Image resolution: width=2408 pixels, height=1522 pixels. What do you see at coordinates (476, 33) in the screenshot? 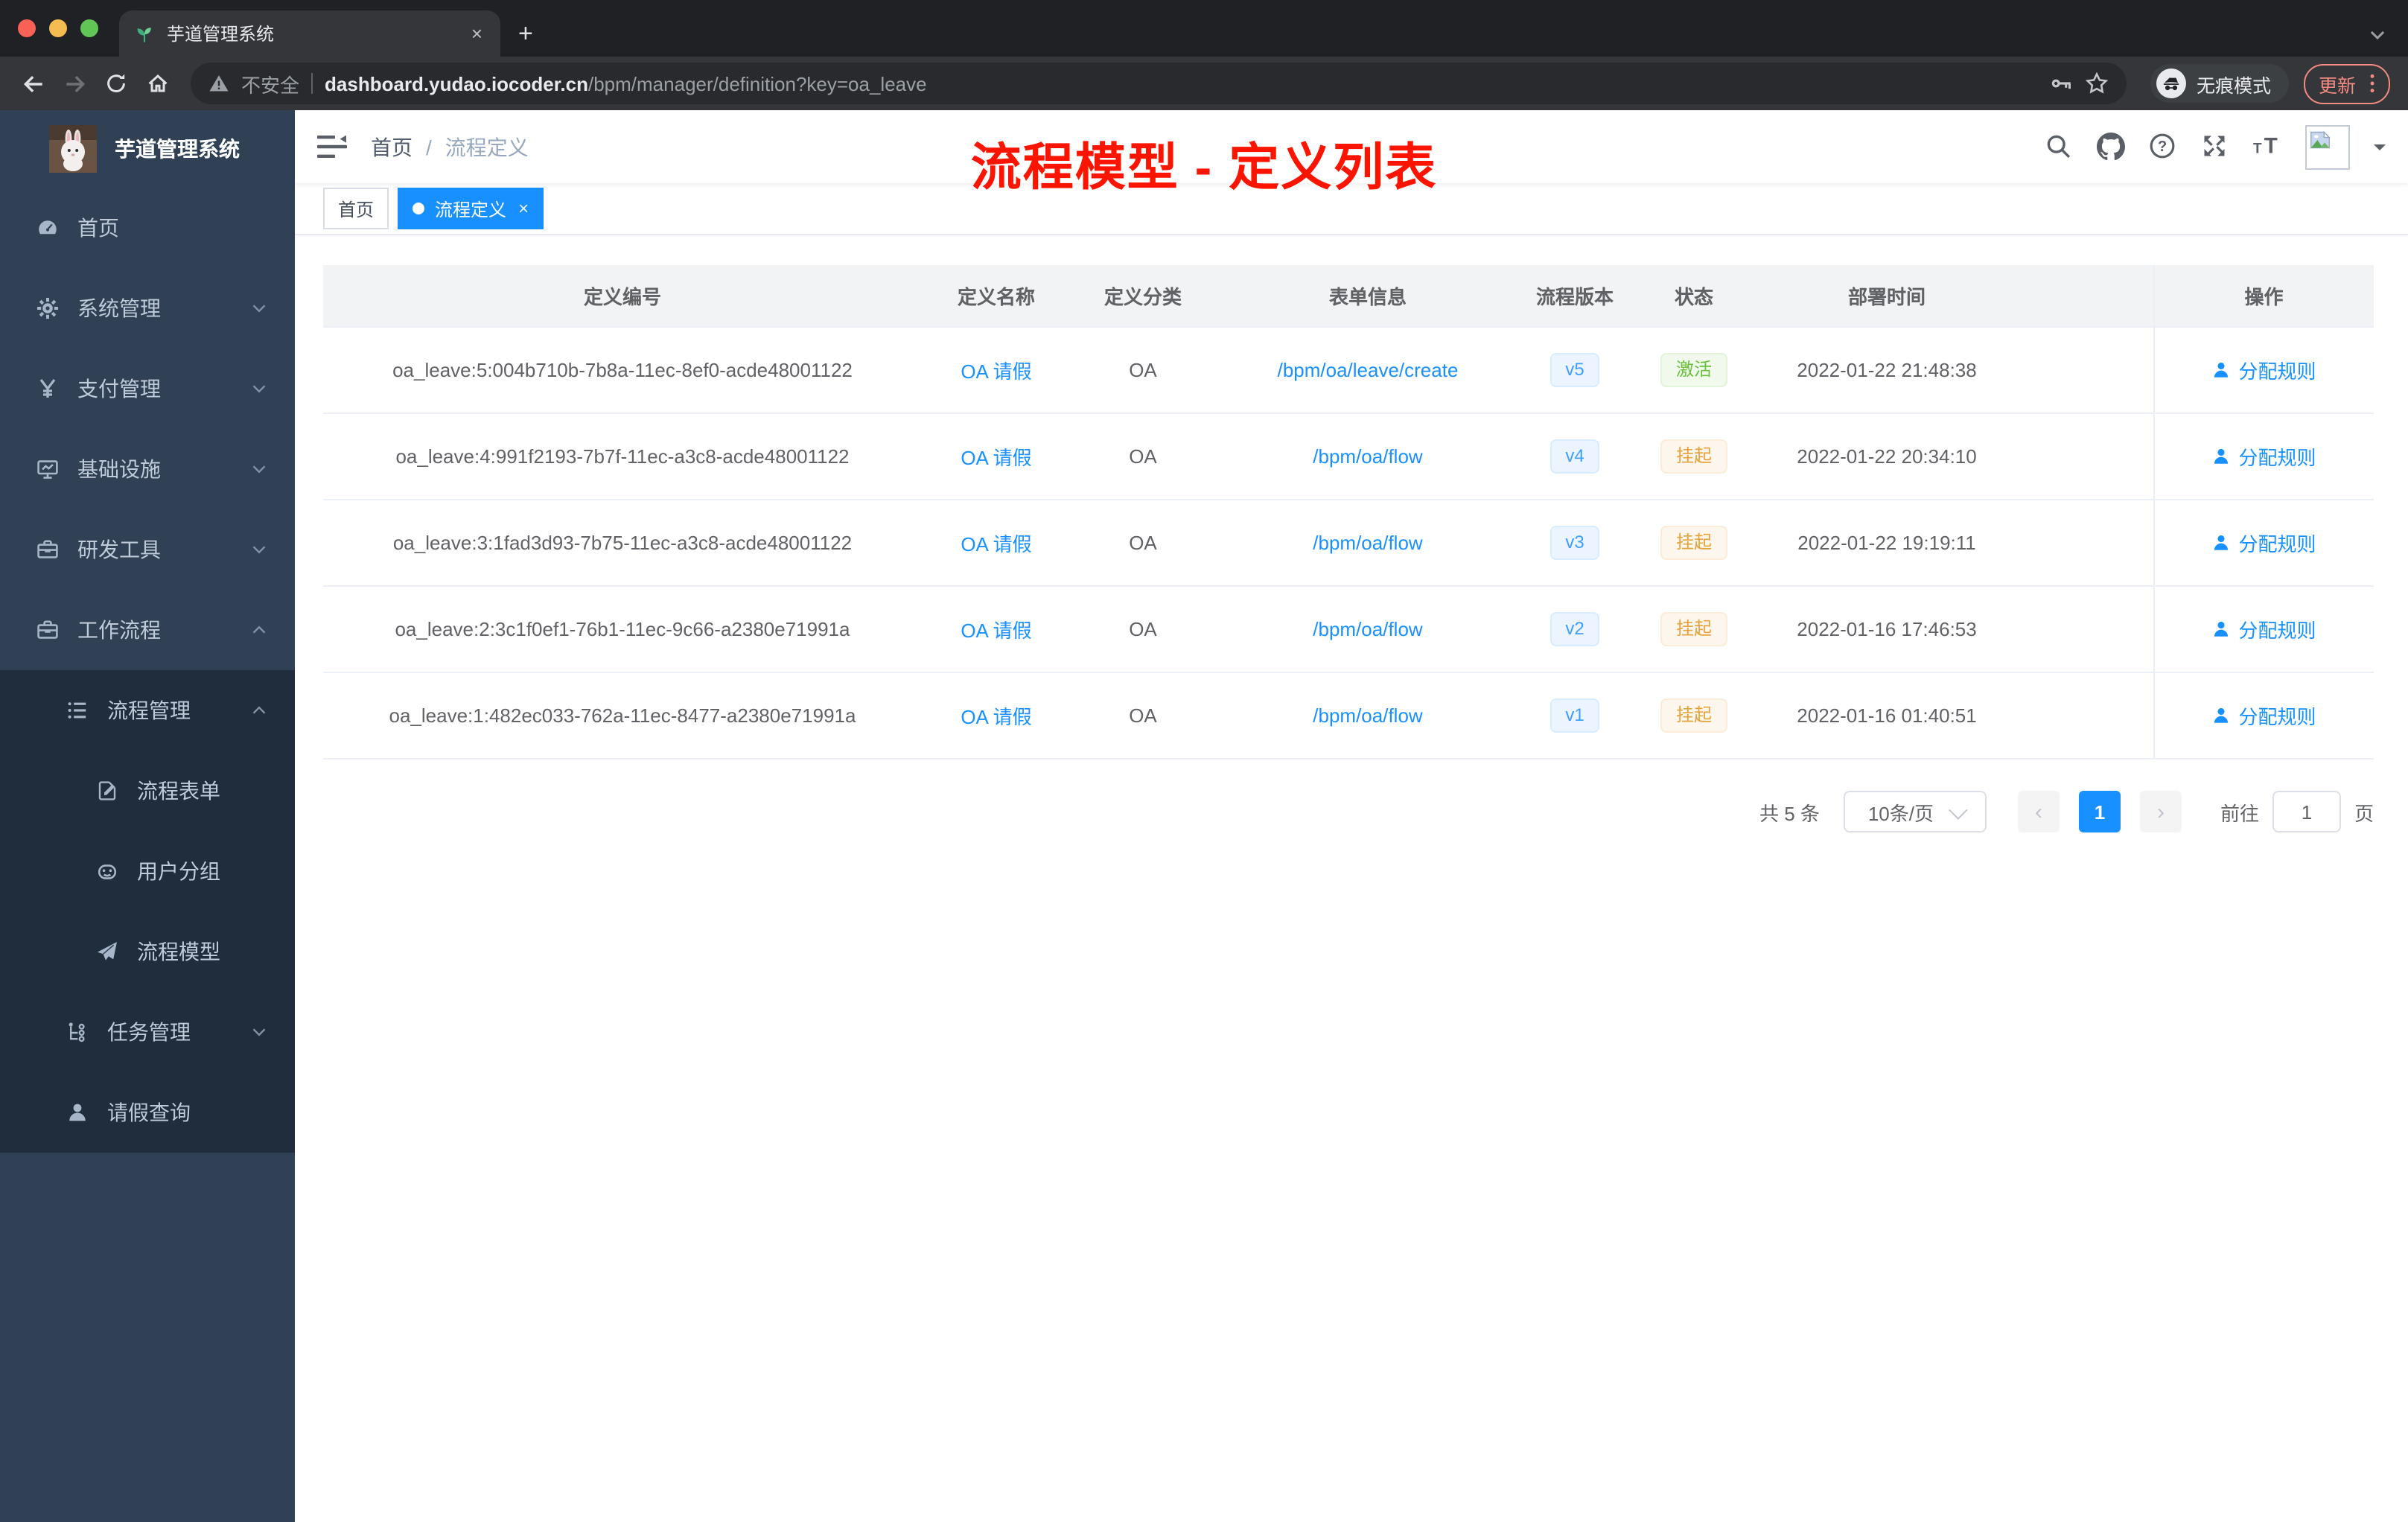
I see `tab-close-icon: ×` at bounding box center [476, 33].